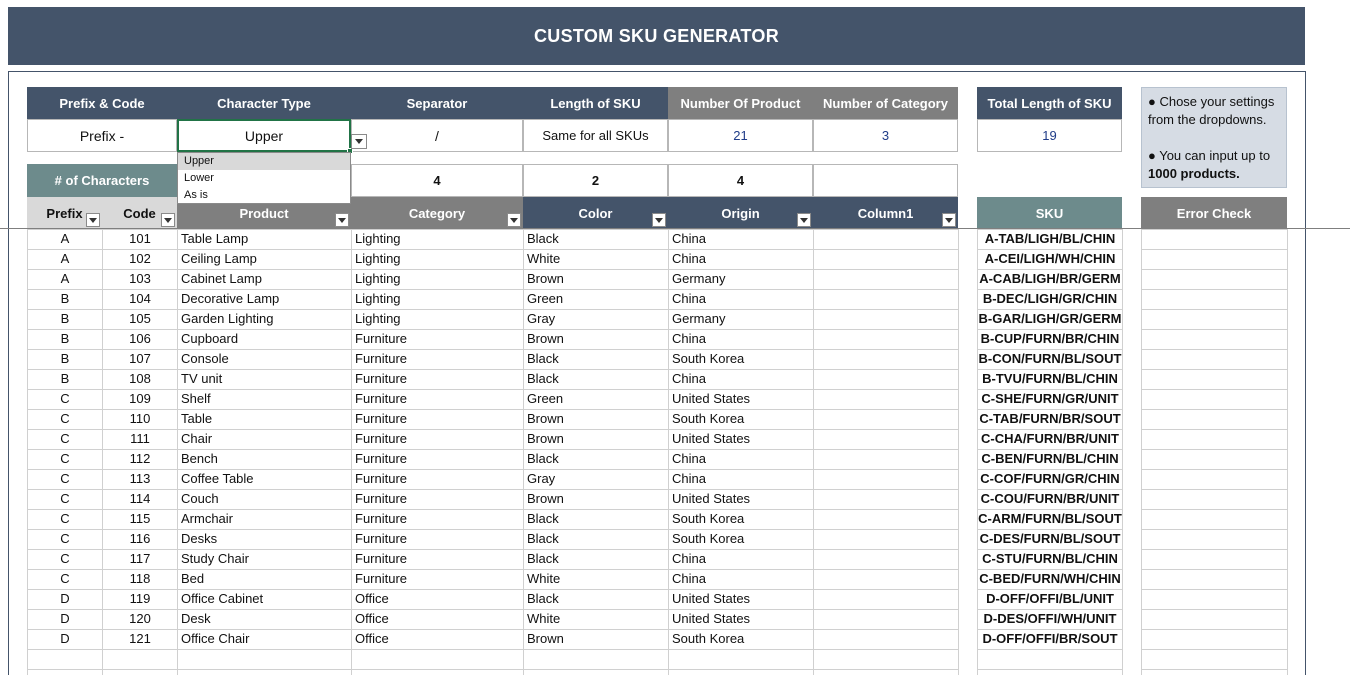 Image resolution: width=1350 pixels, height=675 pixels. Describe the element at coordinates (1050, 339) in the screenshot. I see `cell-sku: B-CUP/FURN/BR/CHIN` at that location.